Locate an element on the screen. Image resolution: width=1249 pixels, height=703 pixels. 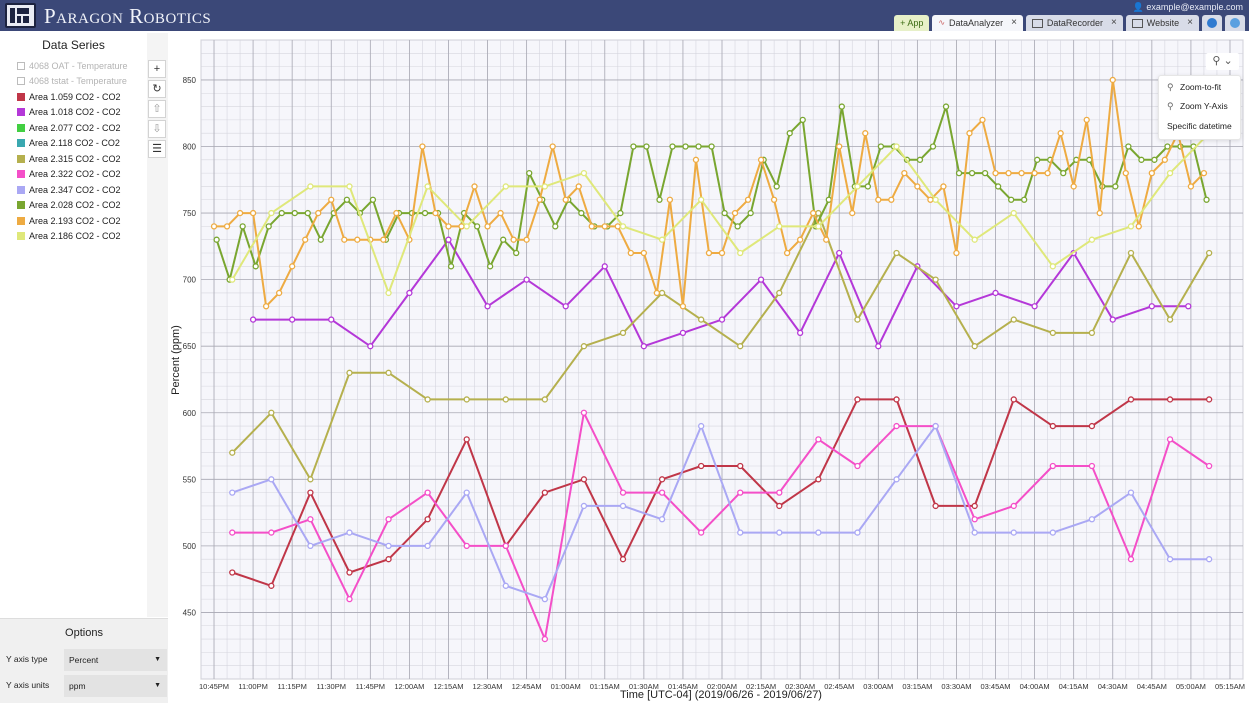
series-item: Area 2.118 CO2 - CO2 is located at coordinates (82, 144).